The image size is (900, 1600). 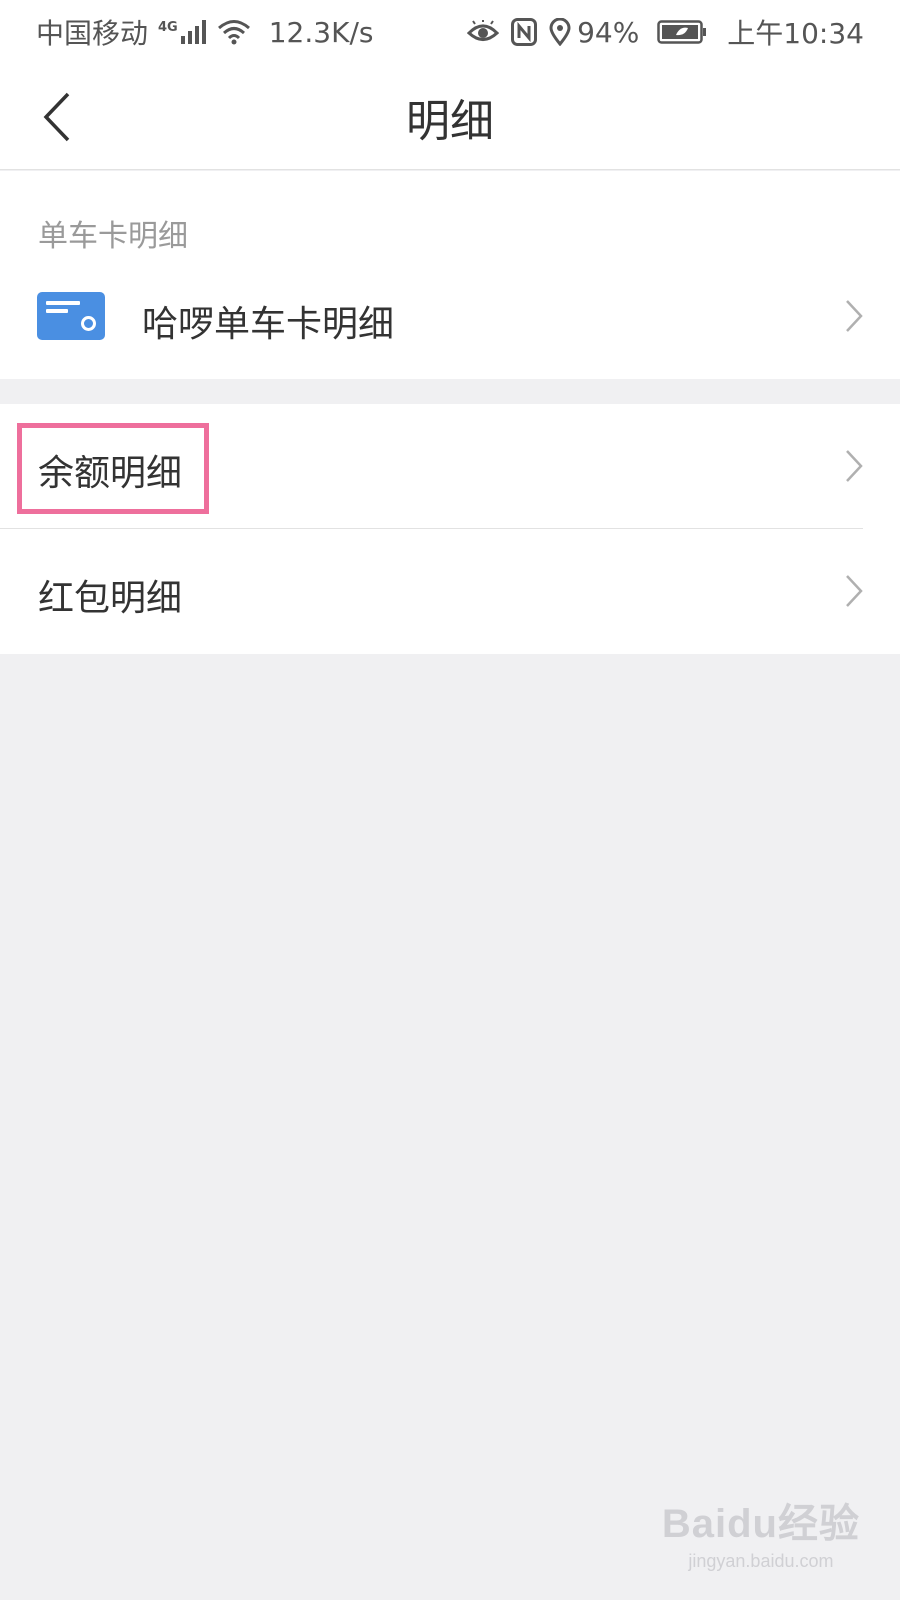 I want to click on status-right: 94% 上午10:34, so click(x=665, y=32).